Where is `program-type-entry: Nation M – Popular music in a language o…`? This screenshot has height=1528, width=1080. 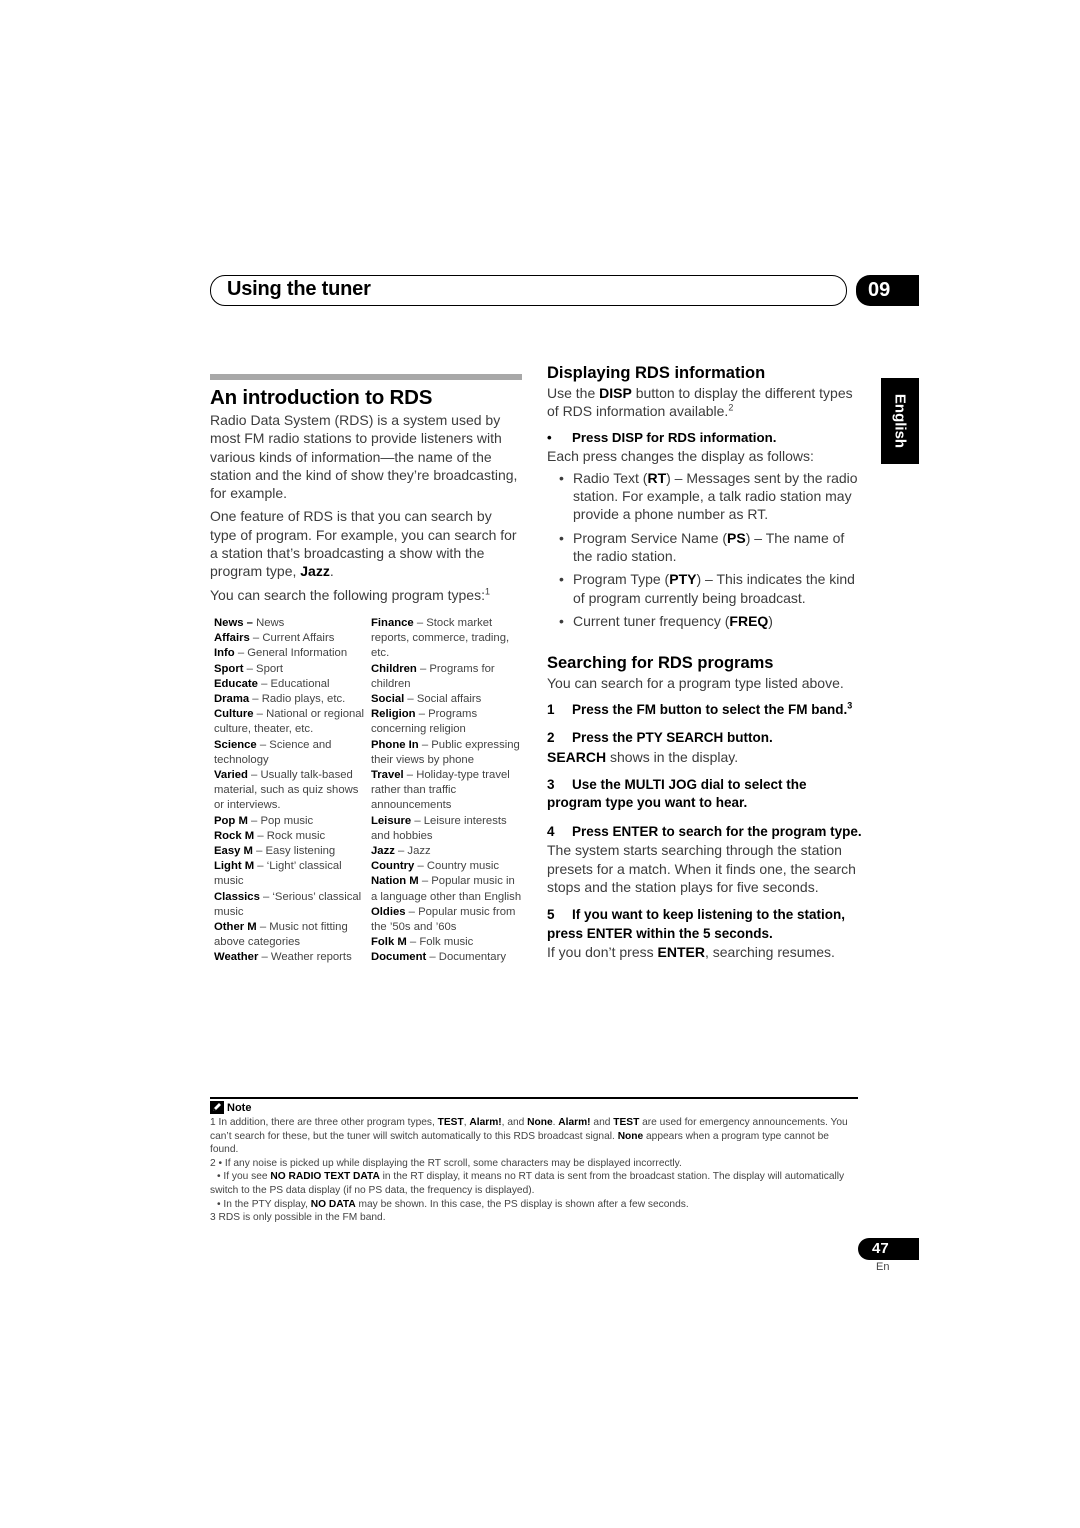 program-type-entry: Nation M – Popular music in a language o… is located at coordinates (446, 889).